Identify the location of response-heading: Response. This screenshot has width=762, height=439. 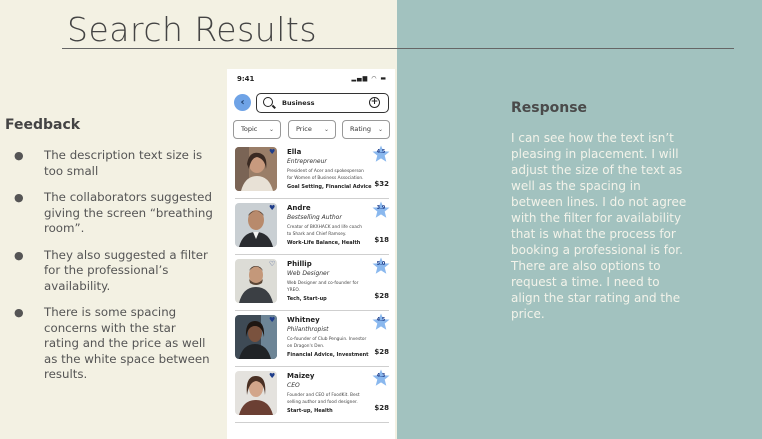
(549, 108).